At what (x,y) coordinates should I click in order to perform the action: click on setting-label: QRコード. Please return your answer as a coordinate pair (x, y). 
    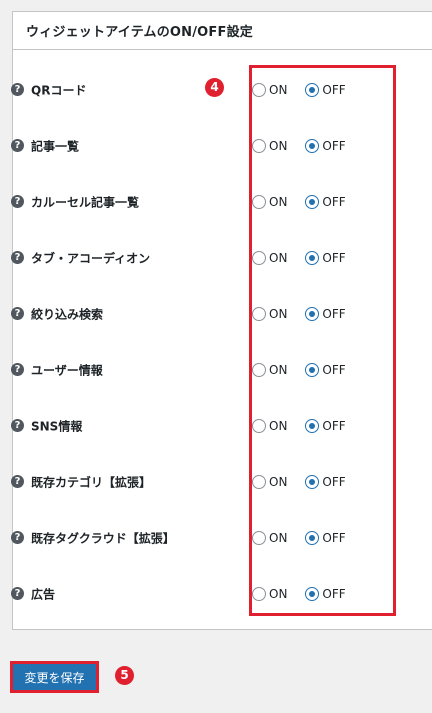
    Looking at the image, I should click on (59, 90).